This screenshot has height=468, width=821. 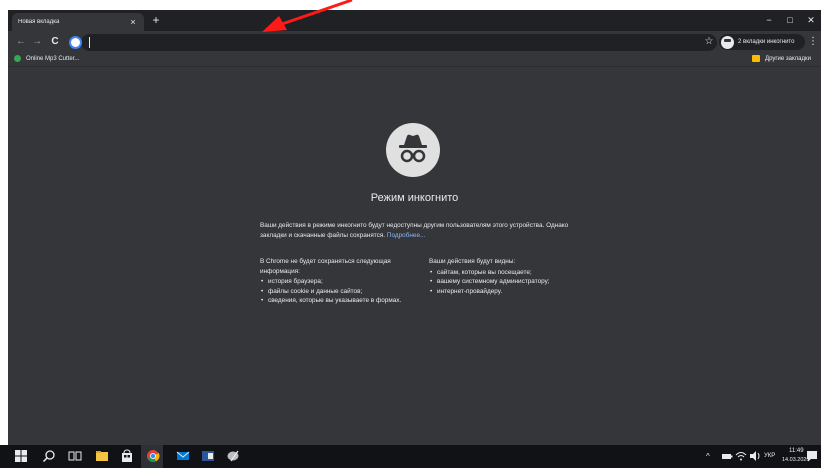 What do you see at coordinates (21, 456) in the screenshot?
I see `windows-start-icon` at bounding box center [21, 456].